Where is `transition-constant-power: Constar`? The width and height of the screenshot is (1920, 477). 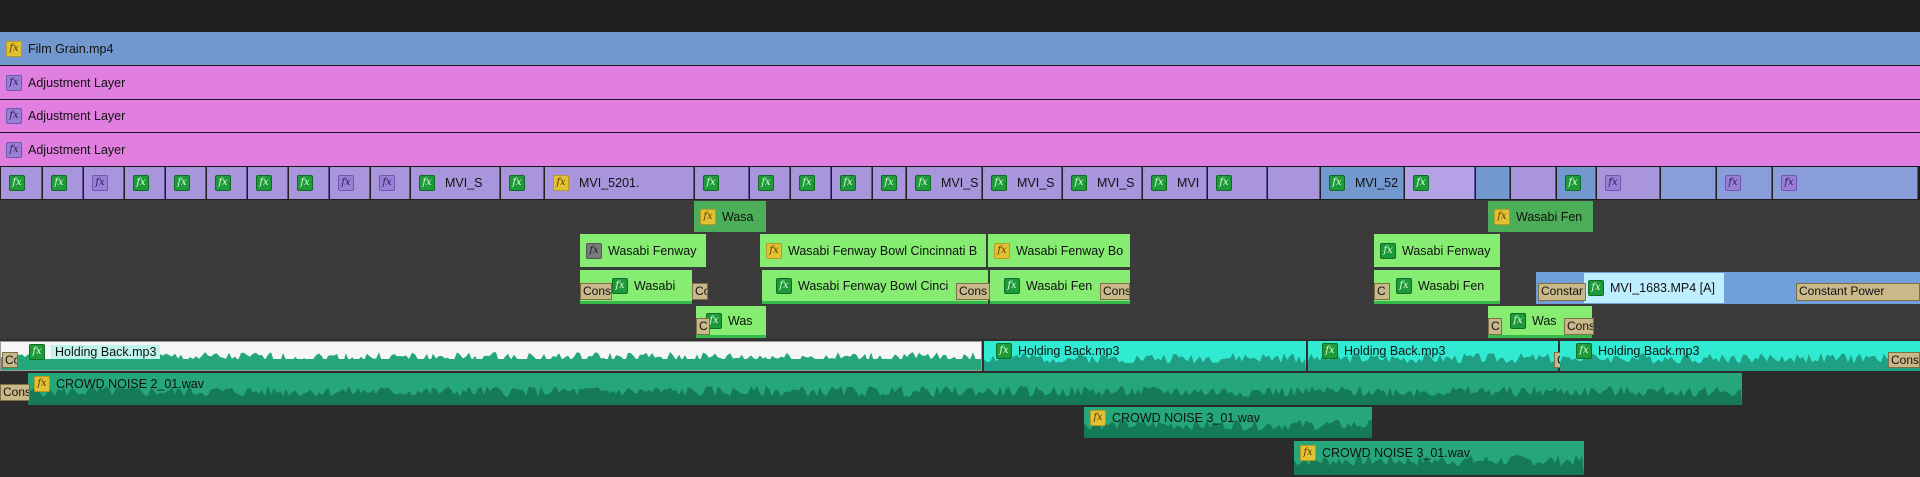 transition-constant-power: Constar is located at coordinates (1562, 292).